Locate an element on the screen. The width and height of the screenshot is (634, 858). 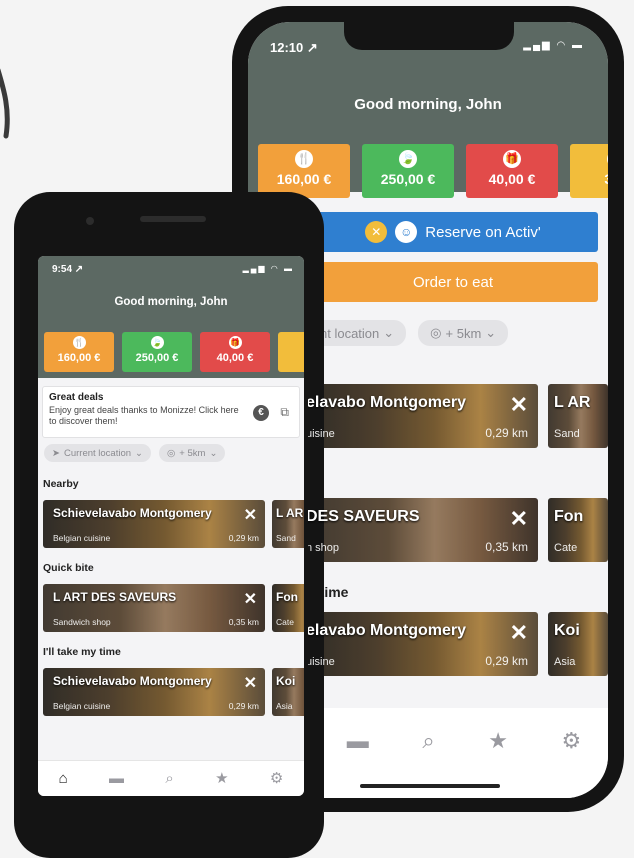
external-link-icon: ⧉ is located at coordinates (284, 412).